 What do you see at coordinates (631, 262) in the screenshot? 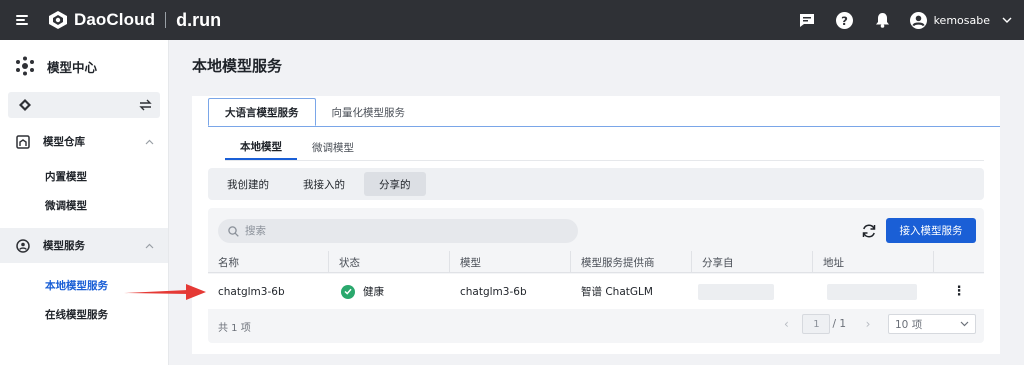
I see `column-header-provider: 模型服务提供商` at bounding box center [631, 262].